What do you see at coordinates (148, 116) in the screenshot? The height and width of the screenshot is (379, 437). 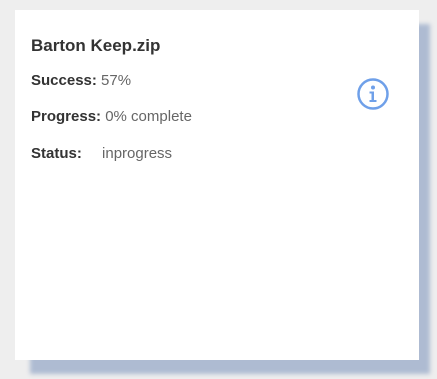 I see `progress-value: 0% complete` at bounding box center [148, 116].